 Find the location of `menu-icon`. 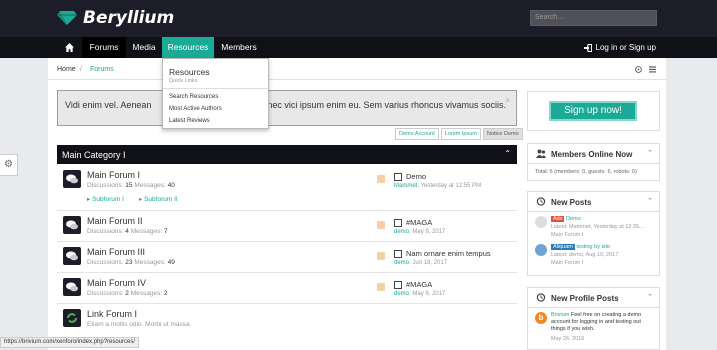

menu-icon is located at coordinates (652, 69).